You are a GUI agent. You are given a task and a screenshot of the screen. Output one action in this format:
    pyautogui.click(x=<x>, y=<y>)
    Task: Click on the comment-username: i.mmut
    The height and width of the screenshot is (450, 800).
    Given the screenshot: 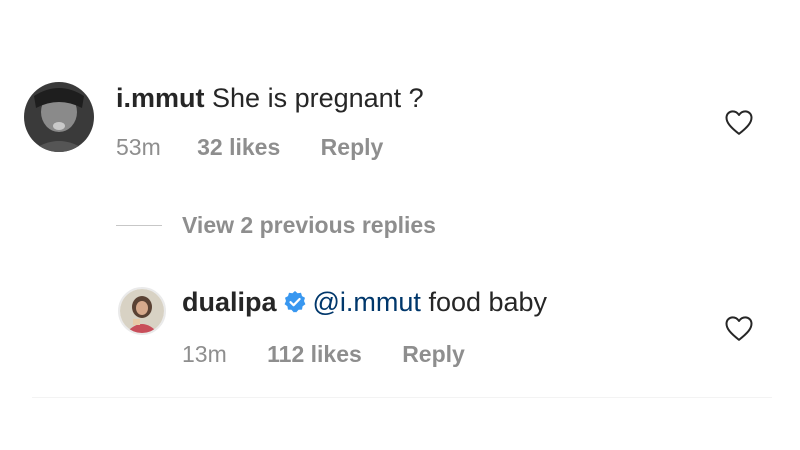 What is the action you would take?
    pyautogui.click(x=160, y=98)
    